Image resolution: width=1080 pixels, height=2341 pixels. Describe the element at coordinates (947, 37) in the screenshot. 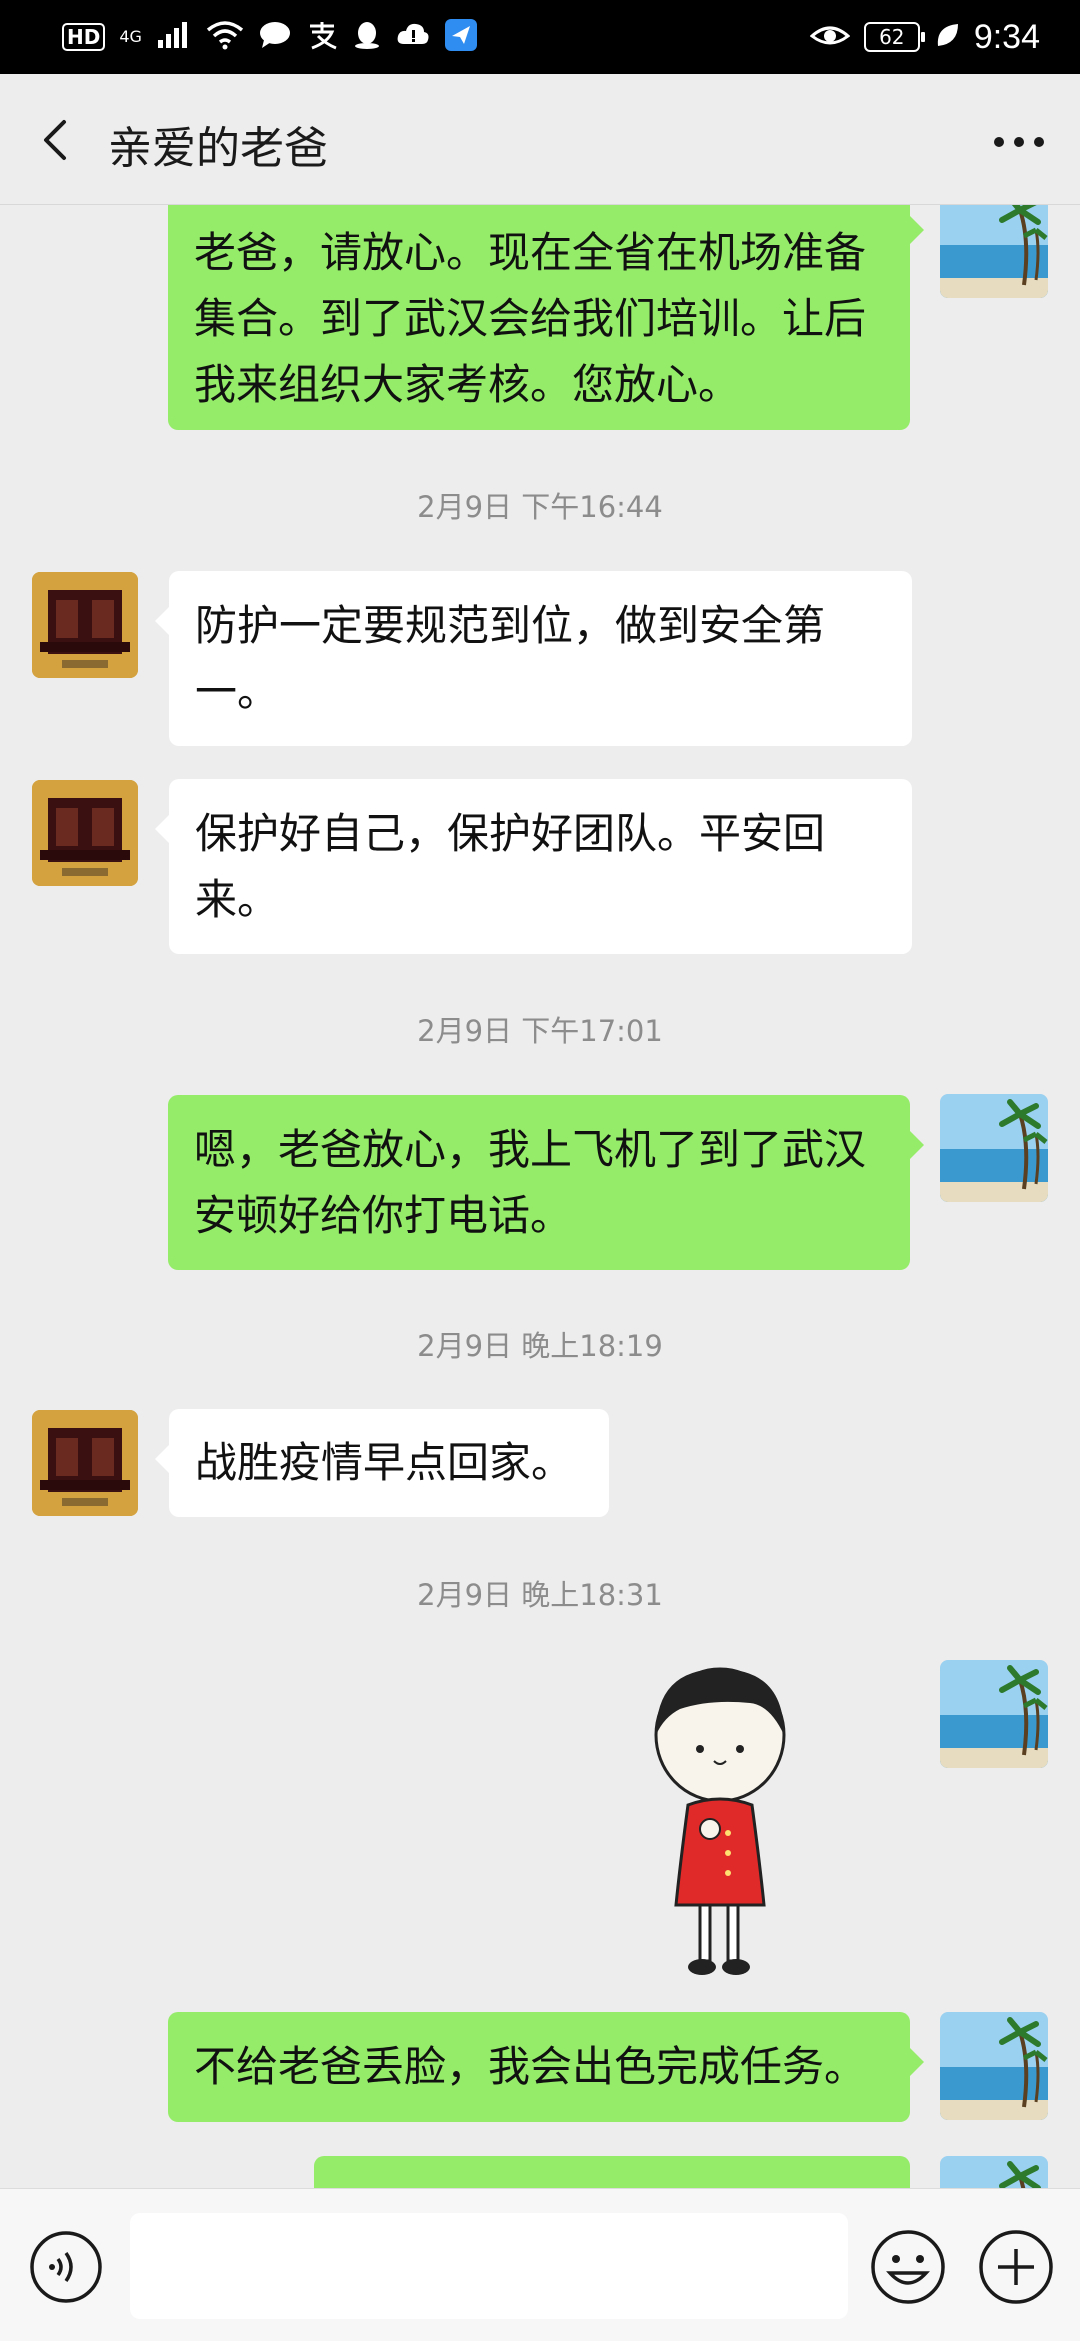

I see `leaf-icon` at that location.